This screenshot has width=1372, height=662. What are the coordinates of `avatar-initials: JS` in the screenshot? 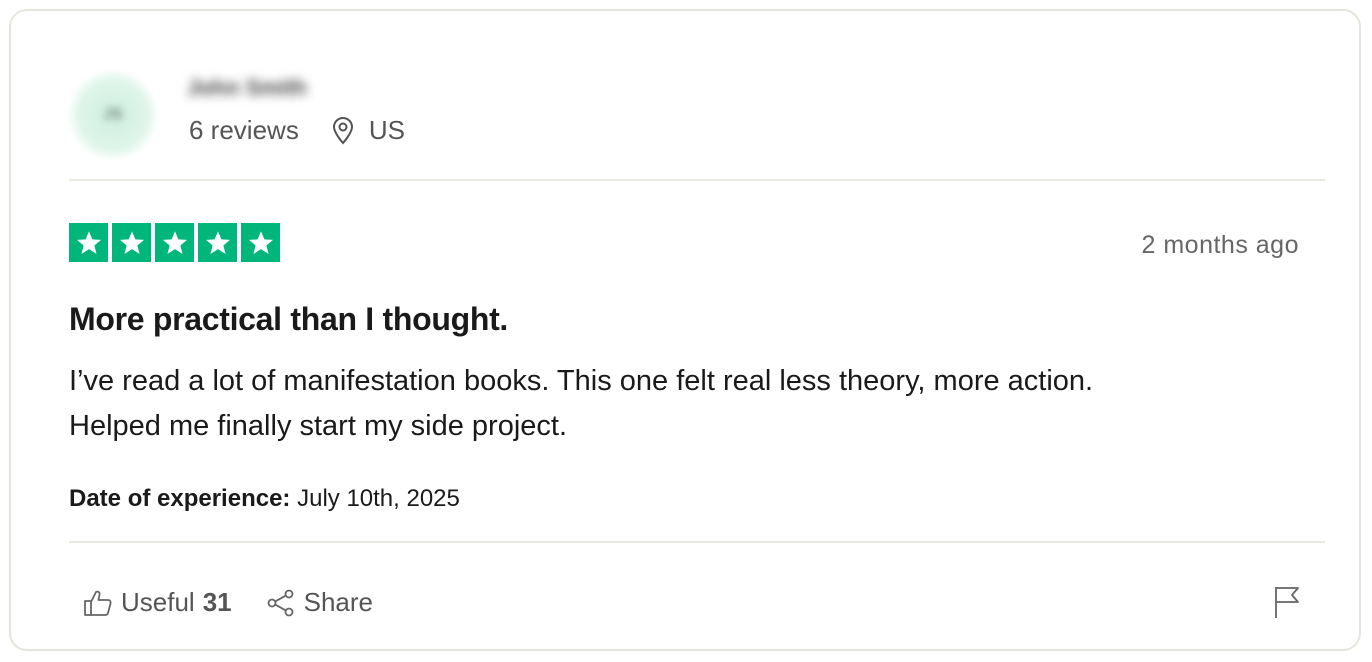 It's located at (113, 114).